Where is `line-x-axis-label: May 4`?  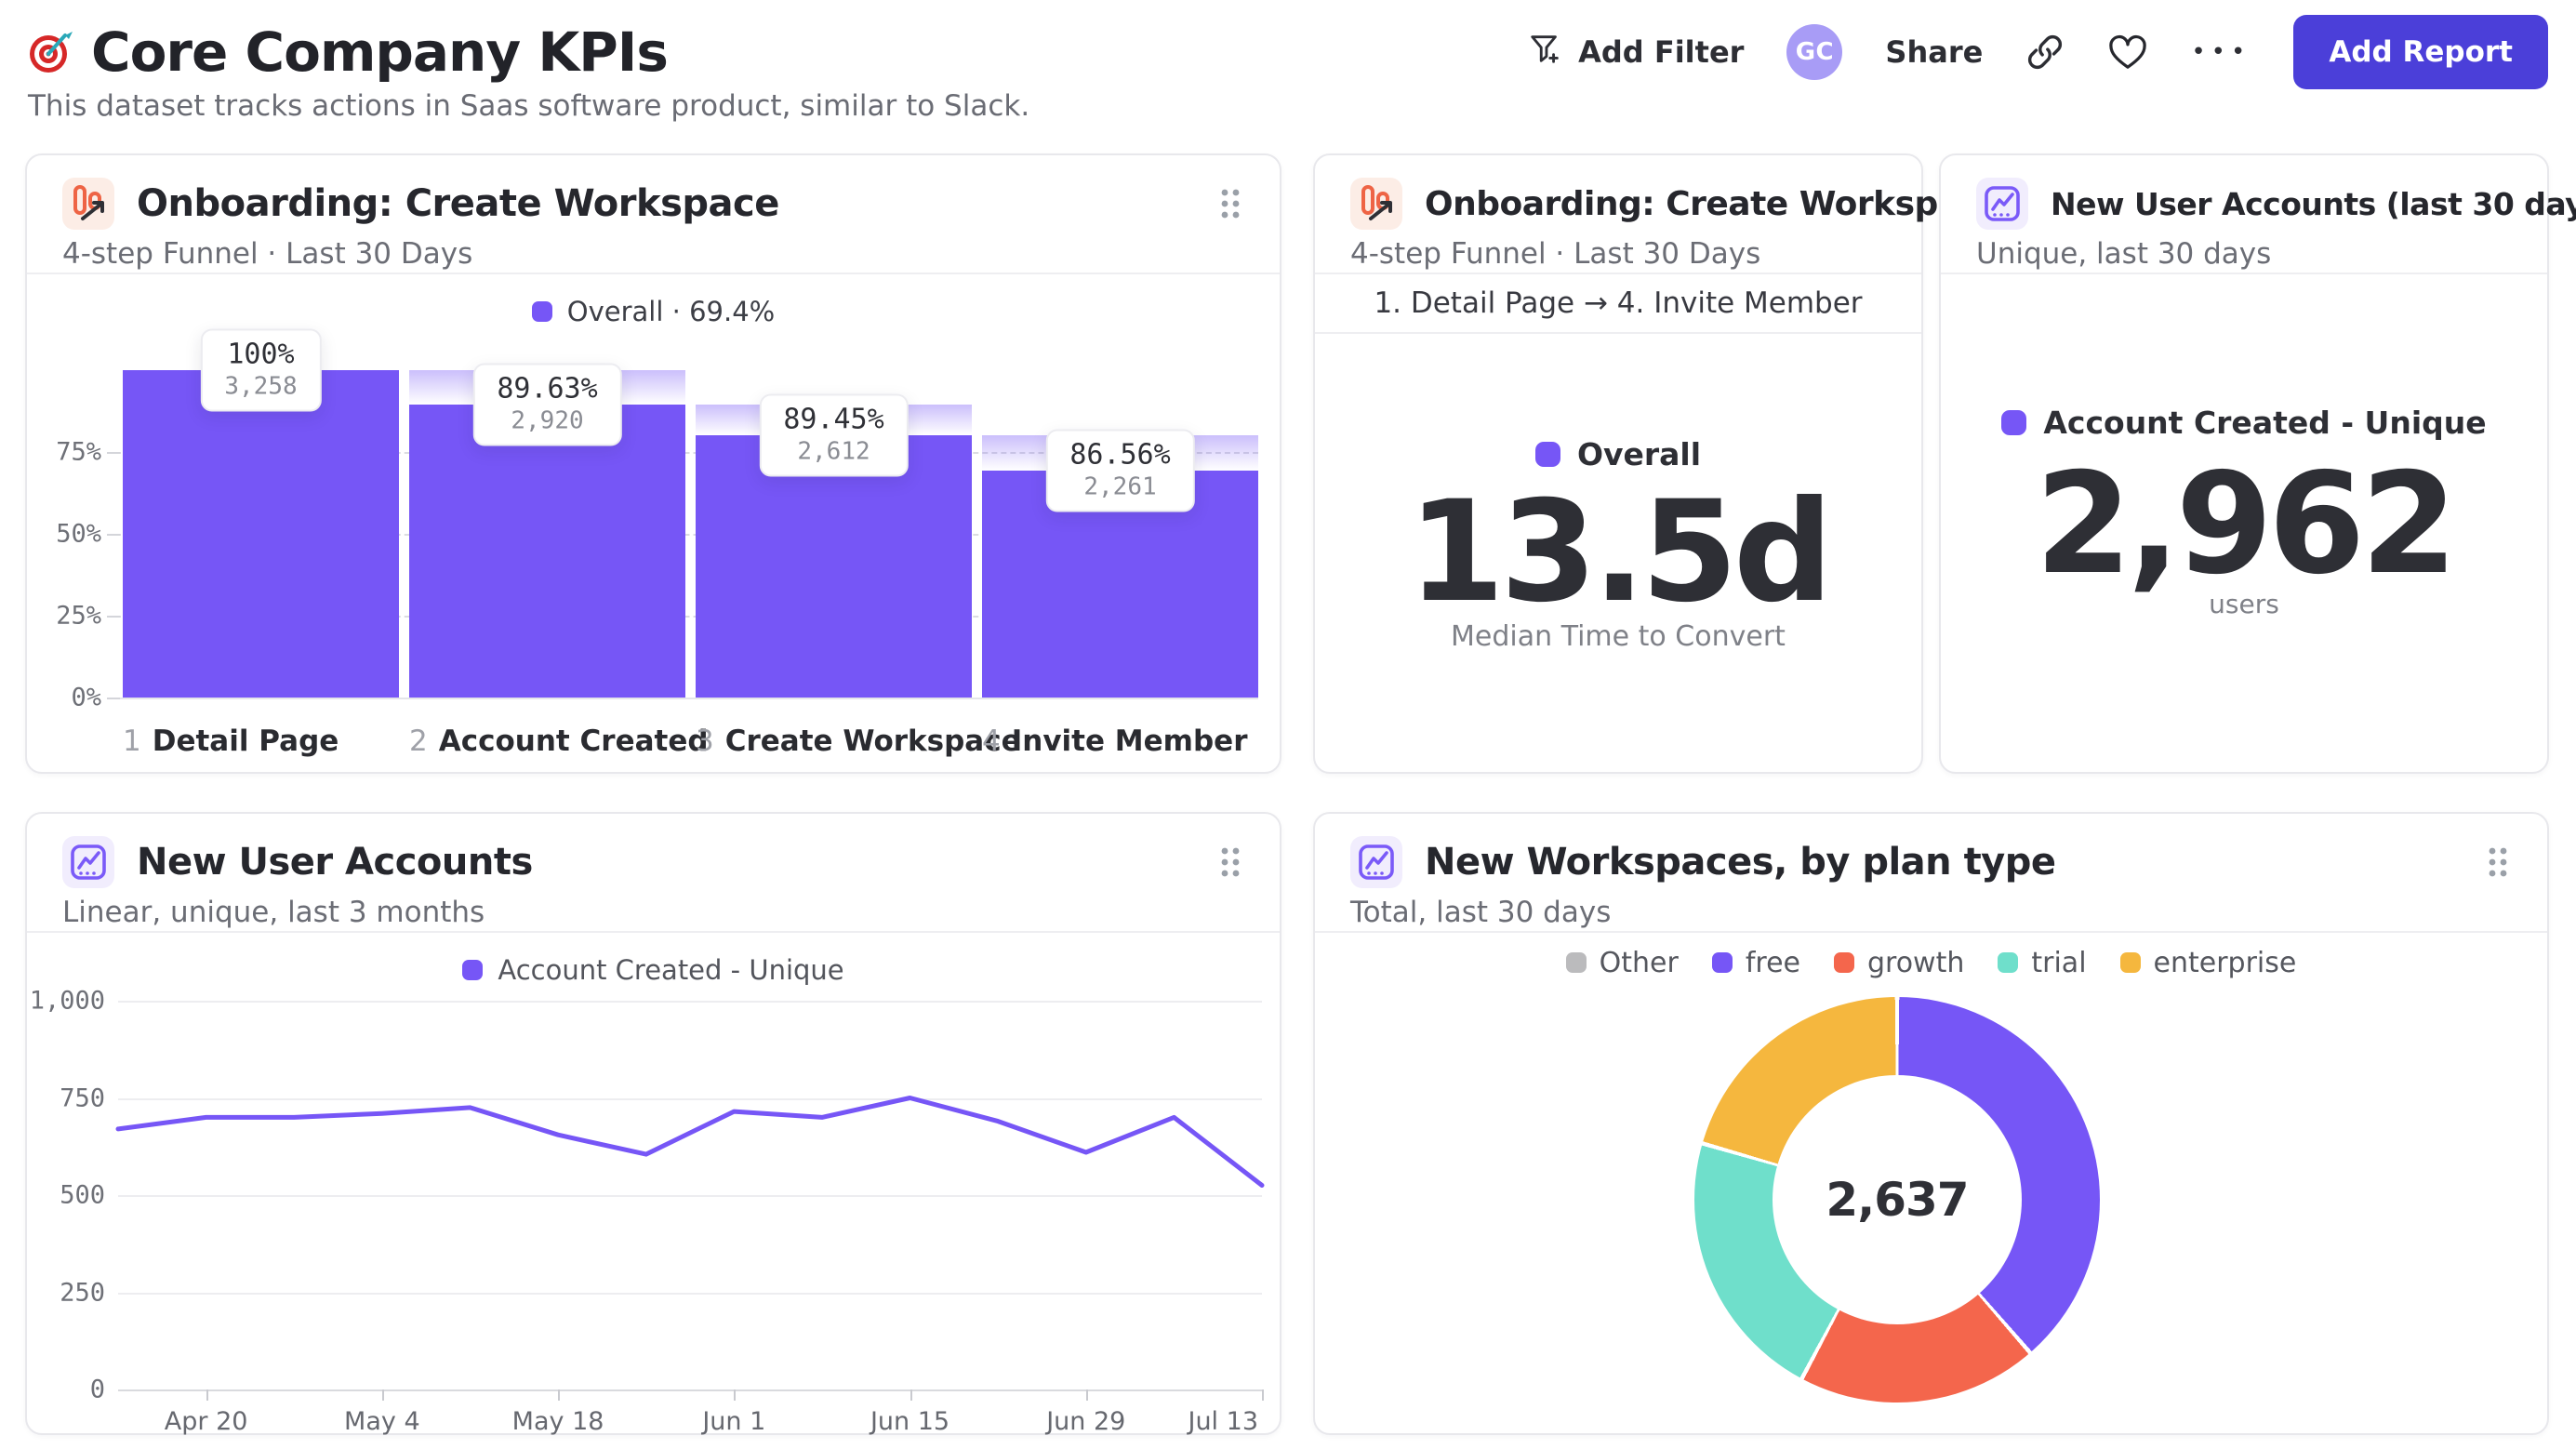
line-x-axis-label: May 4 is located at coordinates (382, 1421).